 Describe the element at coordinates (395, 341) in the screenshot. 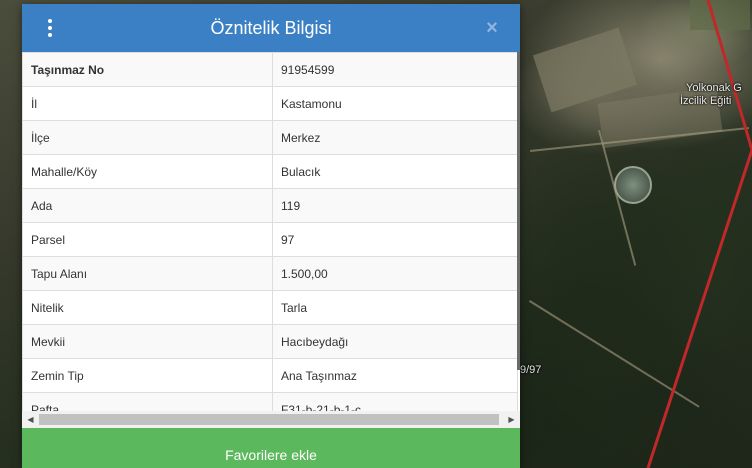

I see `attribute-value: Hacıbeydağı` at that location.